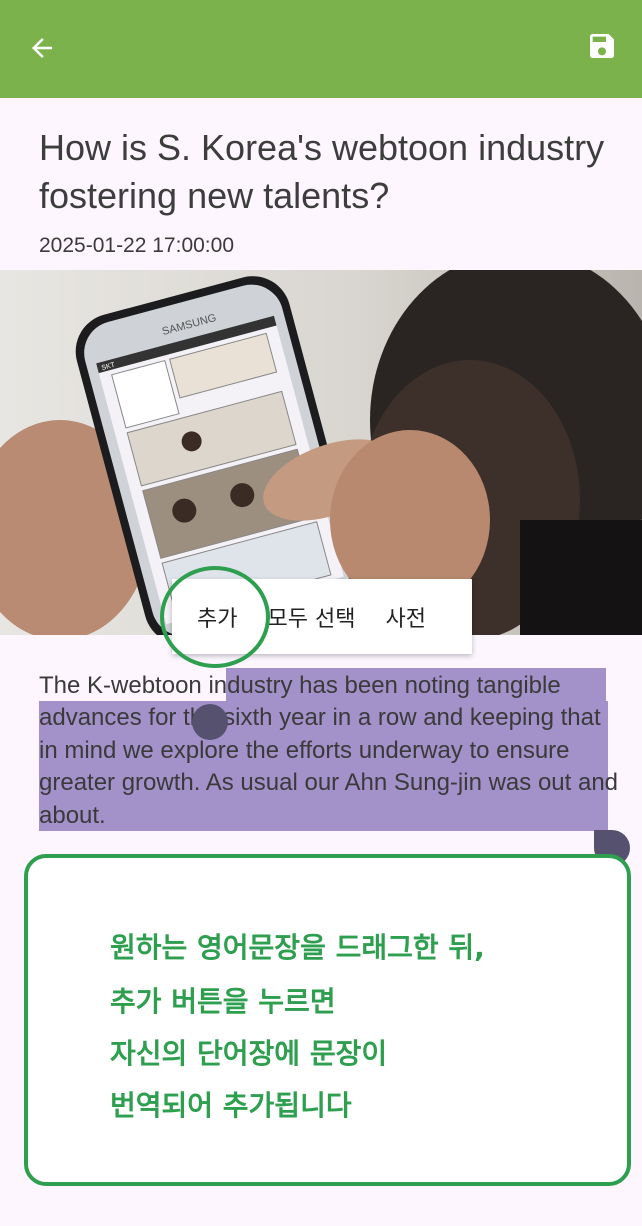  I want to click on instruction-line-2: 추가 버튼을 누르면, so click(223, 1001).